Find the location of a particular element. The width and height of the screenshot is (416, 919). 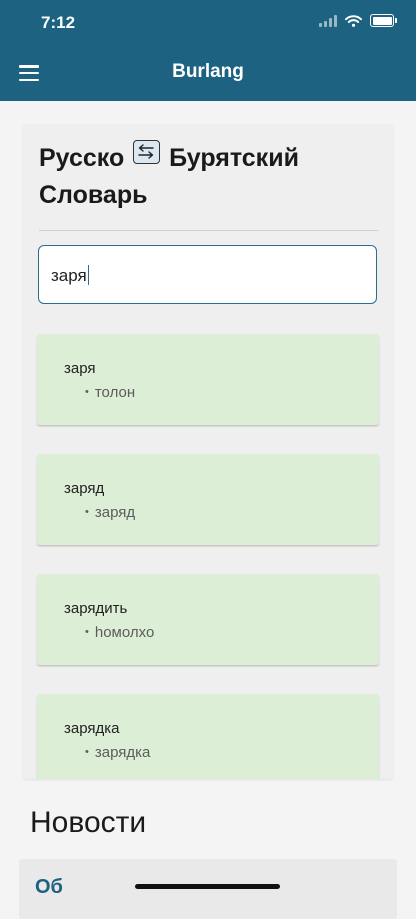

result-item: зарядка • зарядка is located at coordinates (208, 736).